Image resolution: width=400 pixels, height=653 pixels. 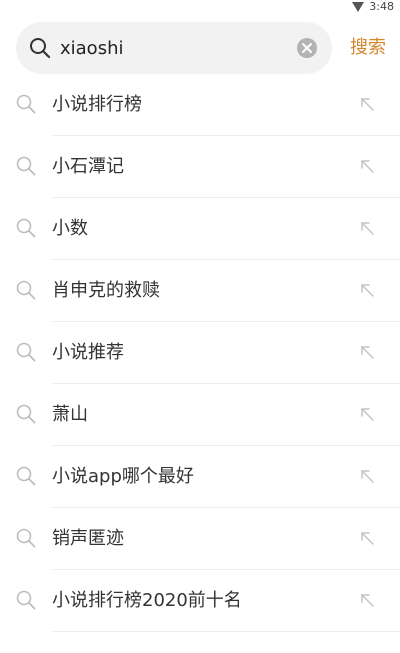 I want to click on suggestion-item: 小说推荐, so click(x=200, y=353).